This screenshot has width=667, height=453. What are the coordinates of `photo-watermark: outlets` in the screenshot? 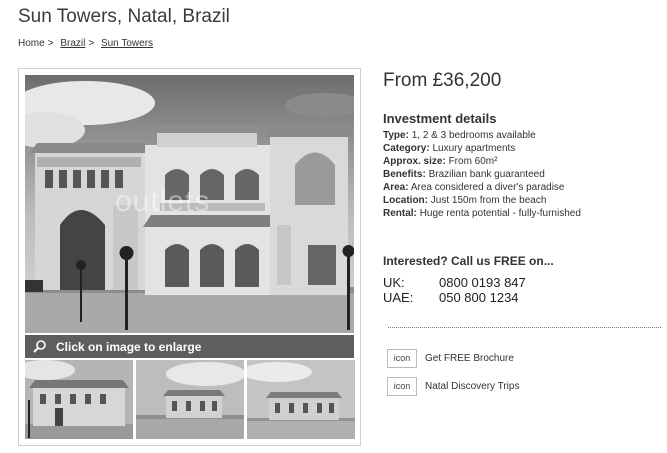 It's located at (163, 201).